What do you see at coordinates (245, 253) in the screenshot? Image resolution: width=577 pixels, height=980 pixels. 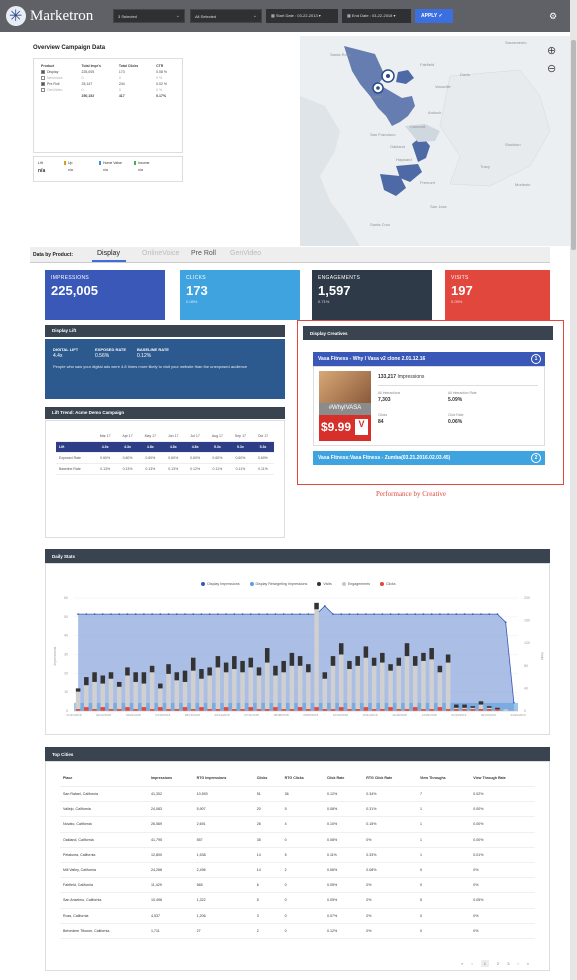 I see `tab-genvideo: GenVideo` at bounding box center [245, 253].